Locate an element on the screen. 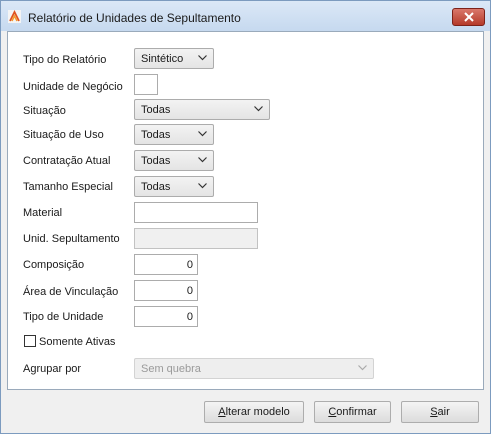  unid-sepultamento-label: Unid. Sepultamento is located at coordinates (71, 239).